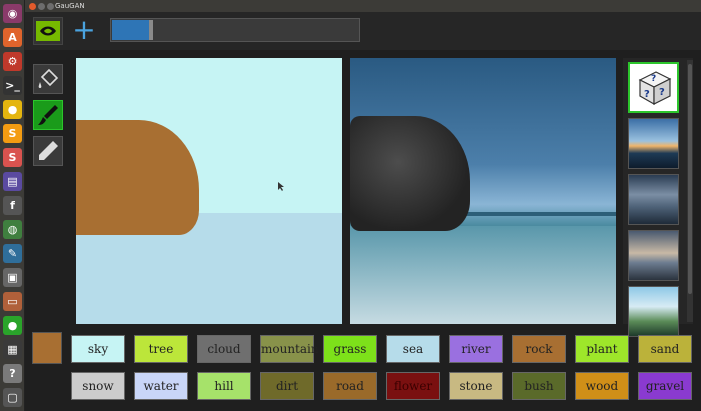 The height and width of the screenshot is (411, 701). Describe the element at coordinates (12, 277) in the screenshot. I see `chip-icon: ▣` at that location.